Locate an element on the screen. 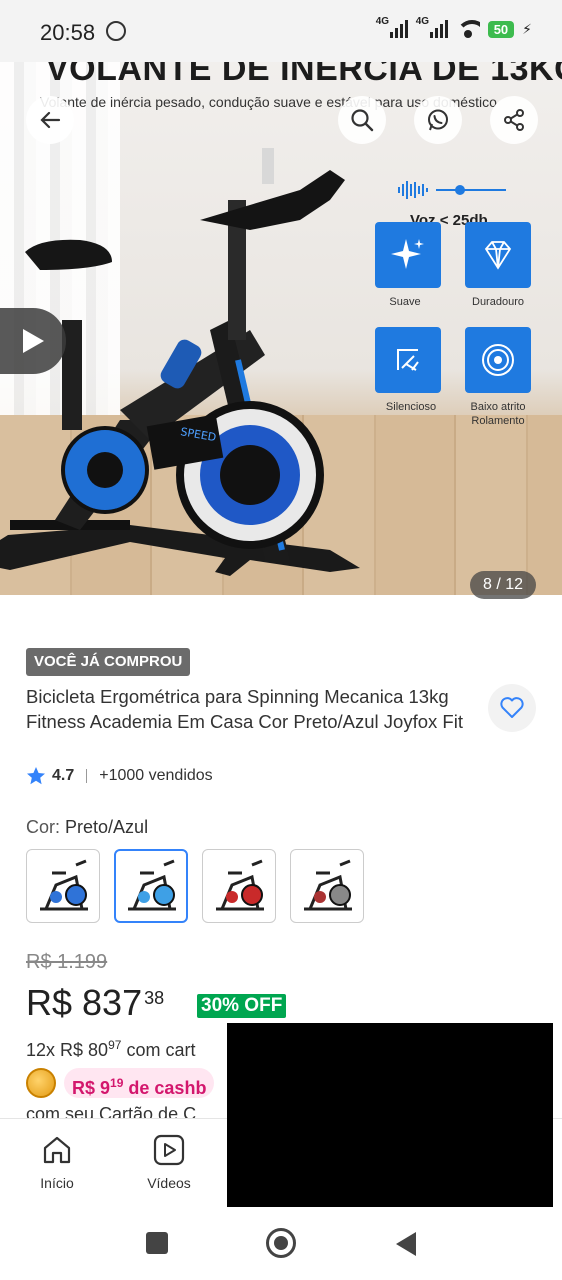 The height and width of the screenshot is (1280, 562). back-button is located at coordinates (50, 120).